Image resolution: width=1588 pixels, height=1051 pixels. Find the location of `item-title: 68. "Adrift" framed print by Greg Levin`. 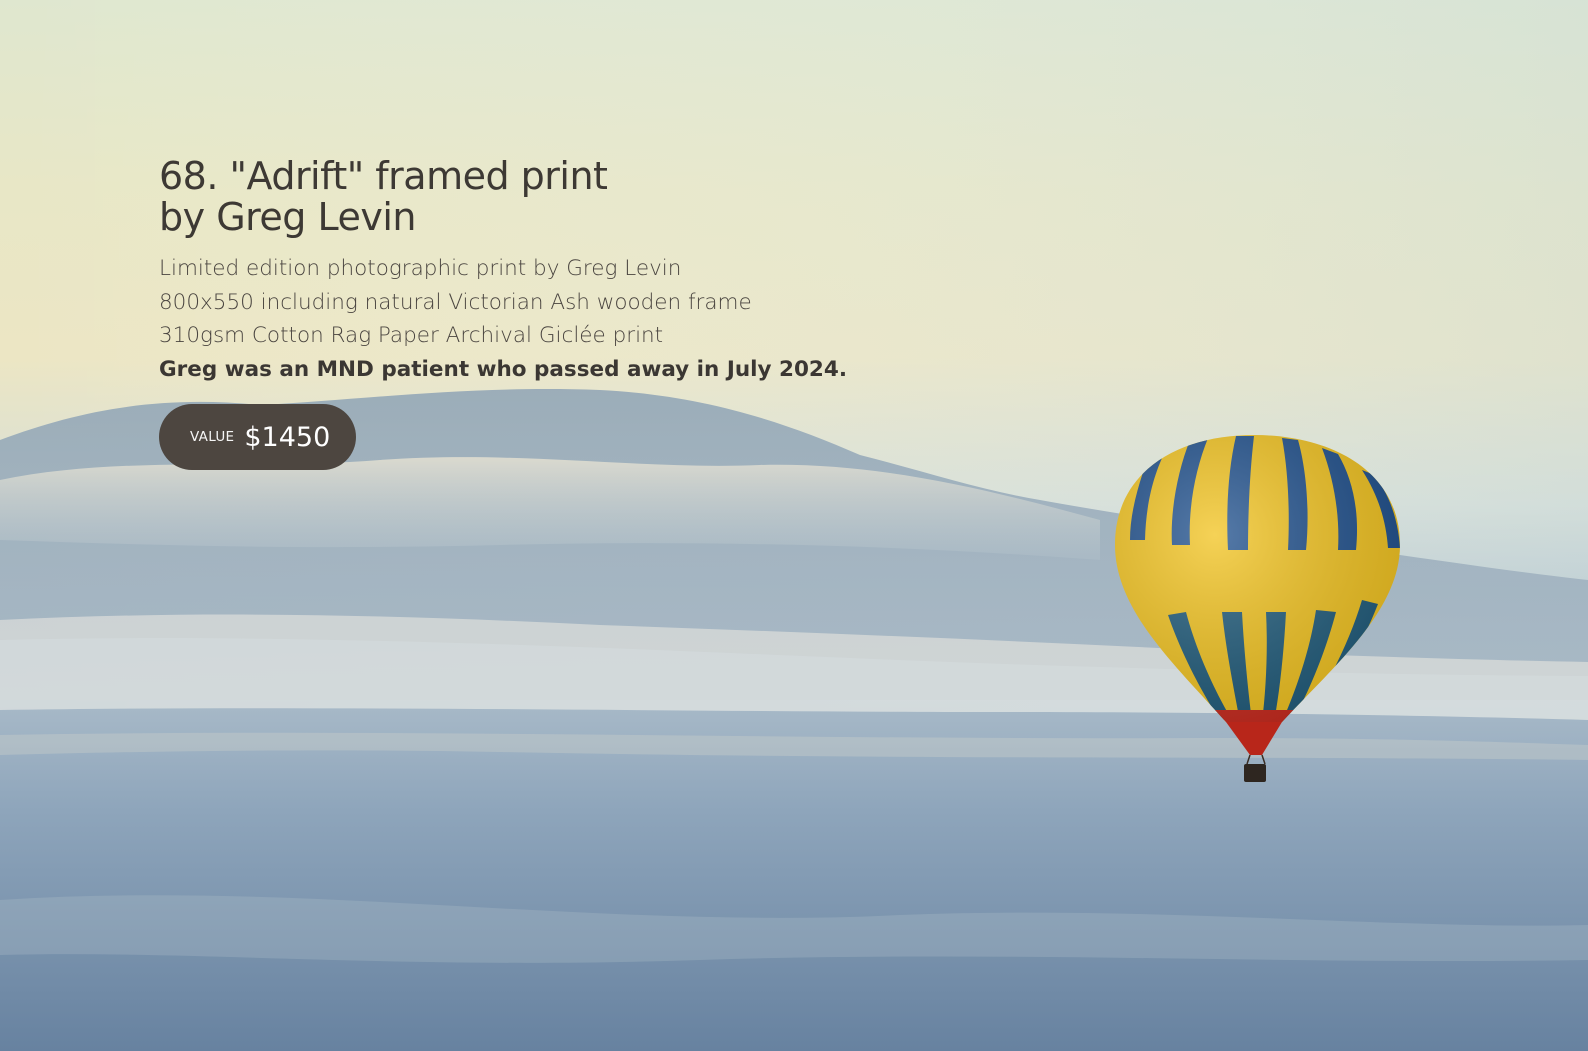

item-title: 68. "Adrift" framed print by Greg Levin is located at coordinates (509, 197).